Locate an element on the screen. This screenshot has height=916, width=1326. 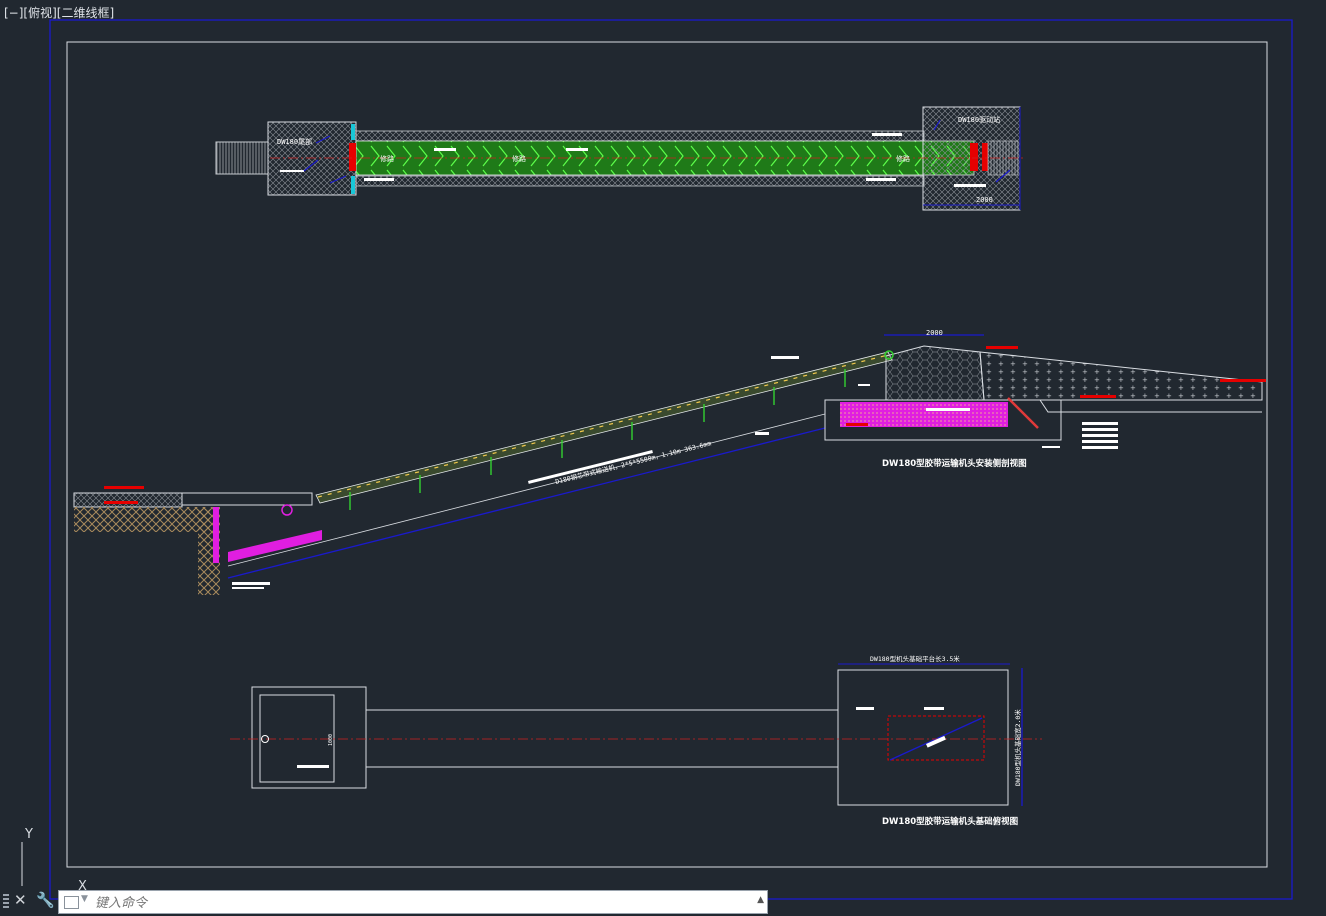
head-drum is located at coordinates (974, 157).